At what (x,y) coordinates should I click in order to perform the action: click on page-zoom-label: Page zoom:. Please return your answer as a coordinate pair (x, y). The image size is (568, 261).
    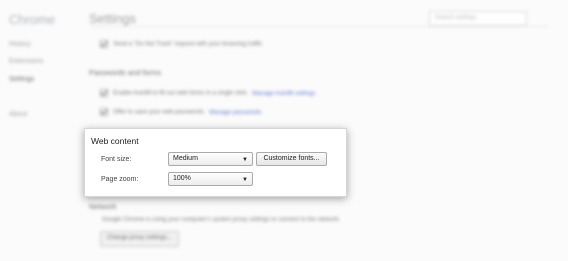
    Looking at the image, I should click on (120, 179).